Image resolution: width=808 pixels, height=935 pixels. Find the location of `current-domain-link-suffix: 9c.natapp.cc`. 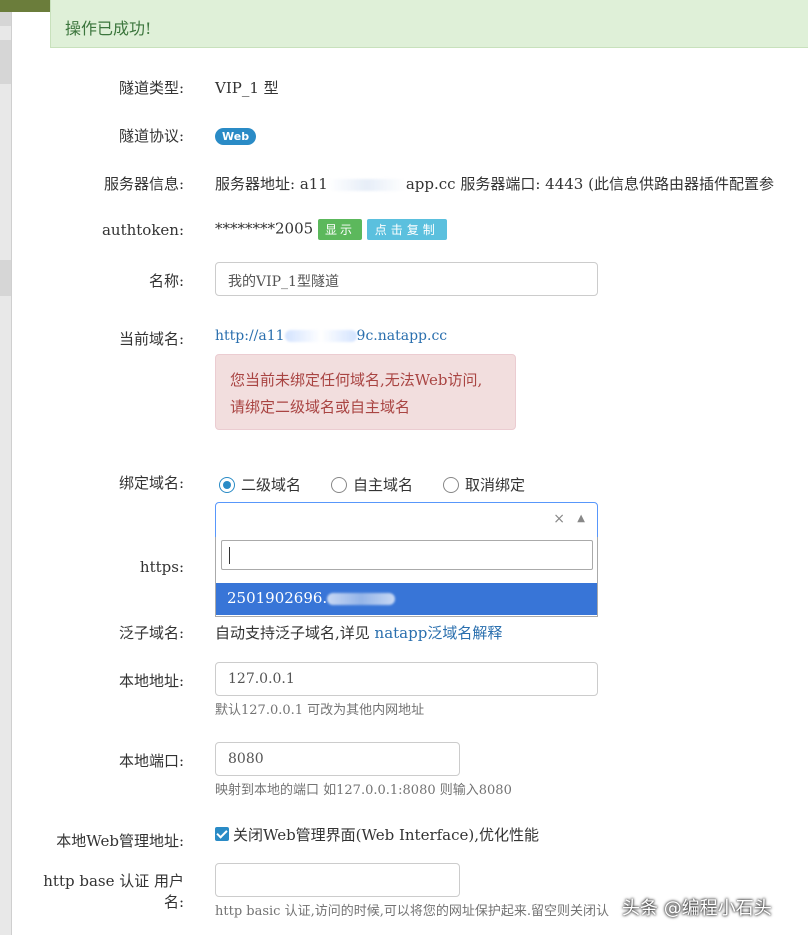

current-domain-link-suffix: 9c.natapp.cc is located at coordinates (402, 336).